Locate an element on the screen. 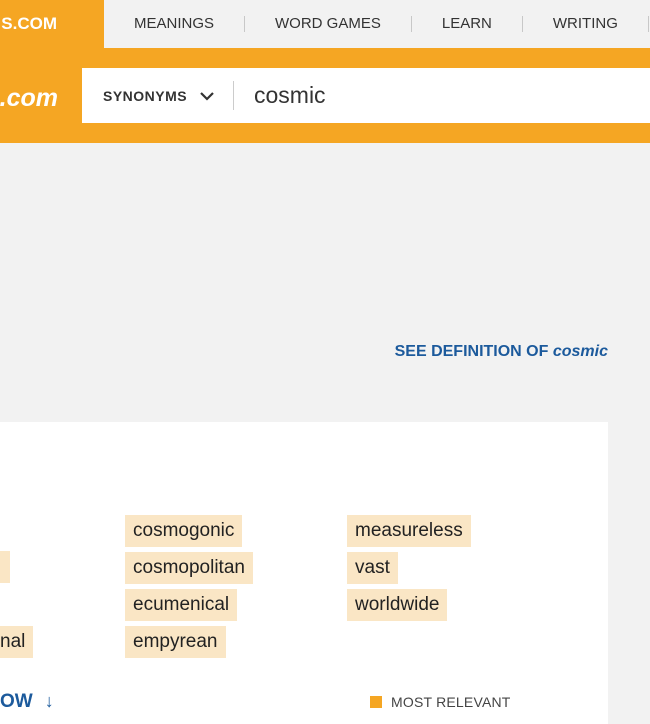 This screenshot has height=724, width=650. synonym-chip: measureless is located at coordinates (409, 531).